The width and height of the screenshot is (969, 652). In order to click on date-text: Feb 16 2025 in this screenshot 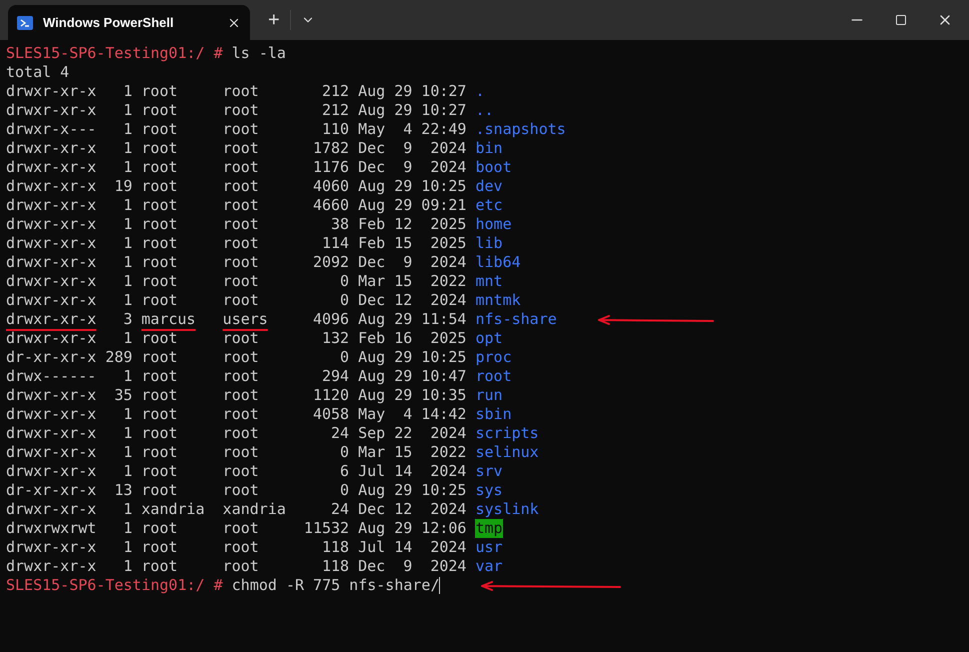, I will do `click(412, 338)`.